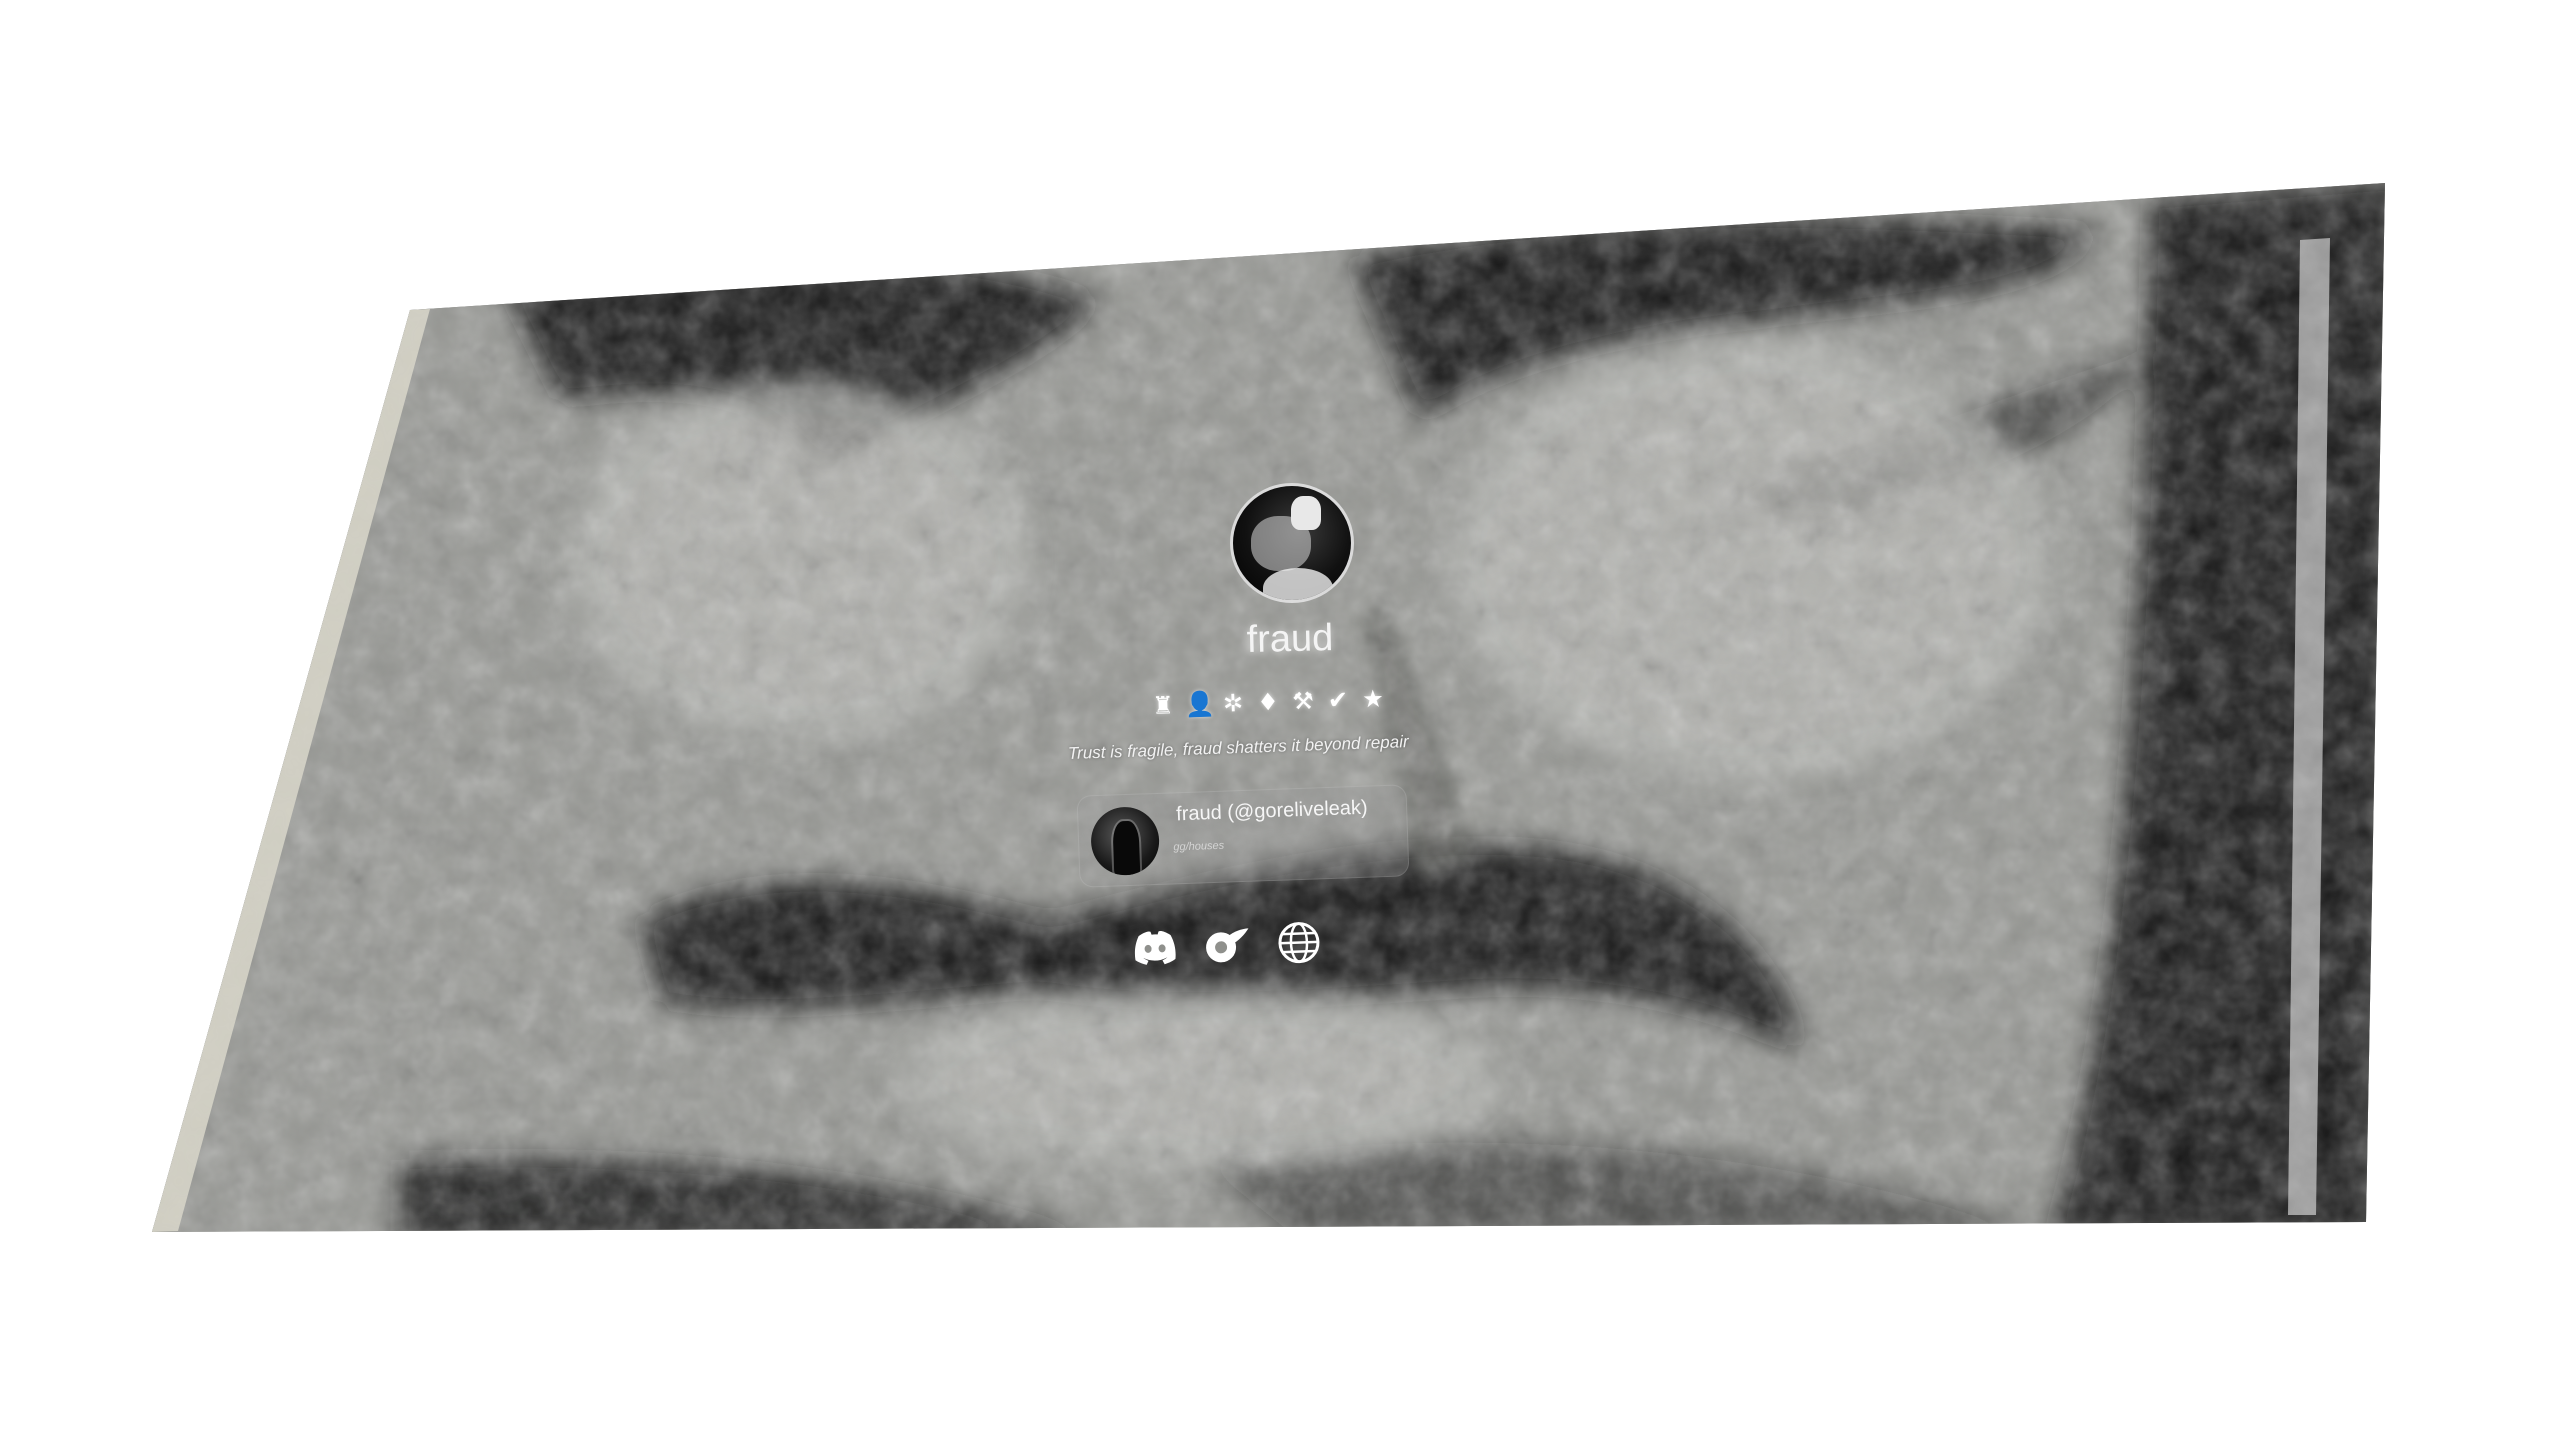 This screenshot has width=2560, height=1440. Describe the element at coordinates (1292, 543) in the screenshot. I see `profile-avatar` at that location.